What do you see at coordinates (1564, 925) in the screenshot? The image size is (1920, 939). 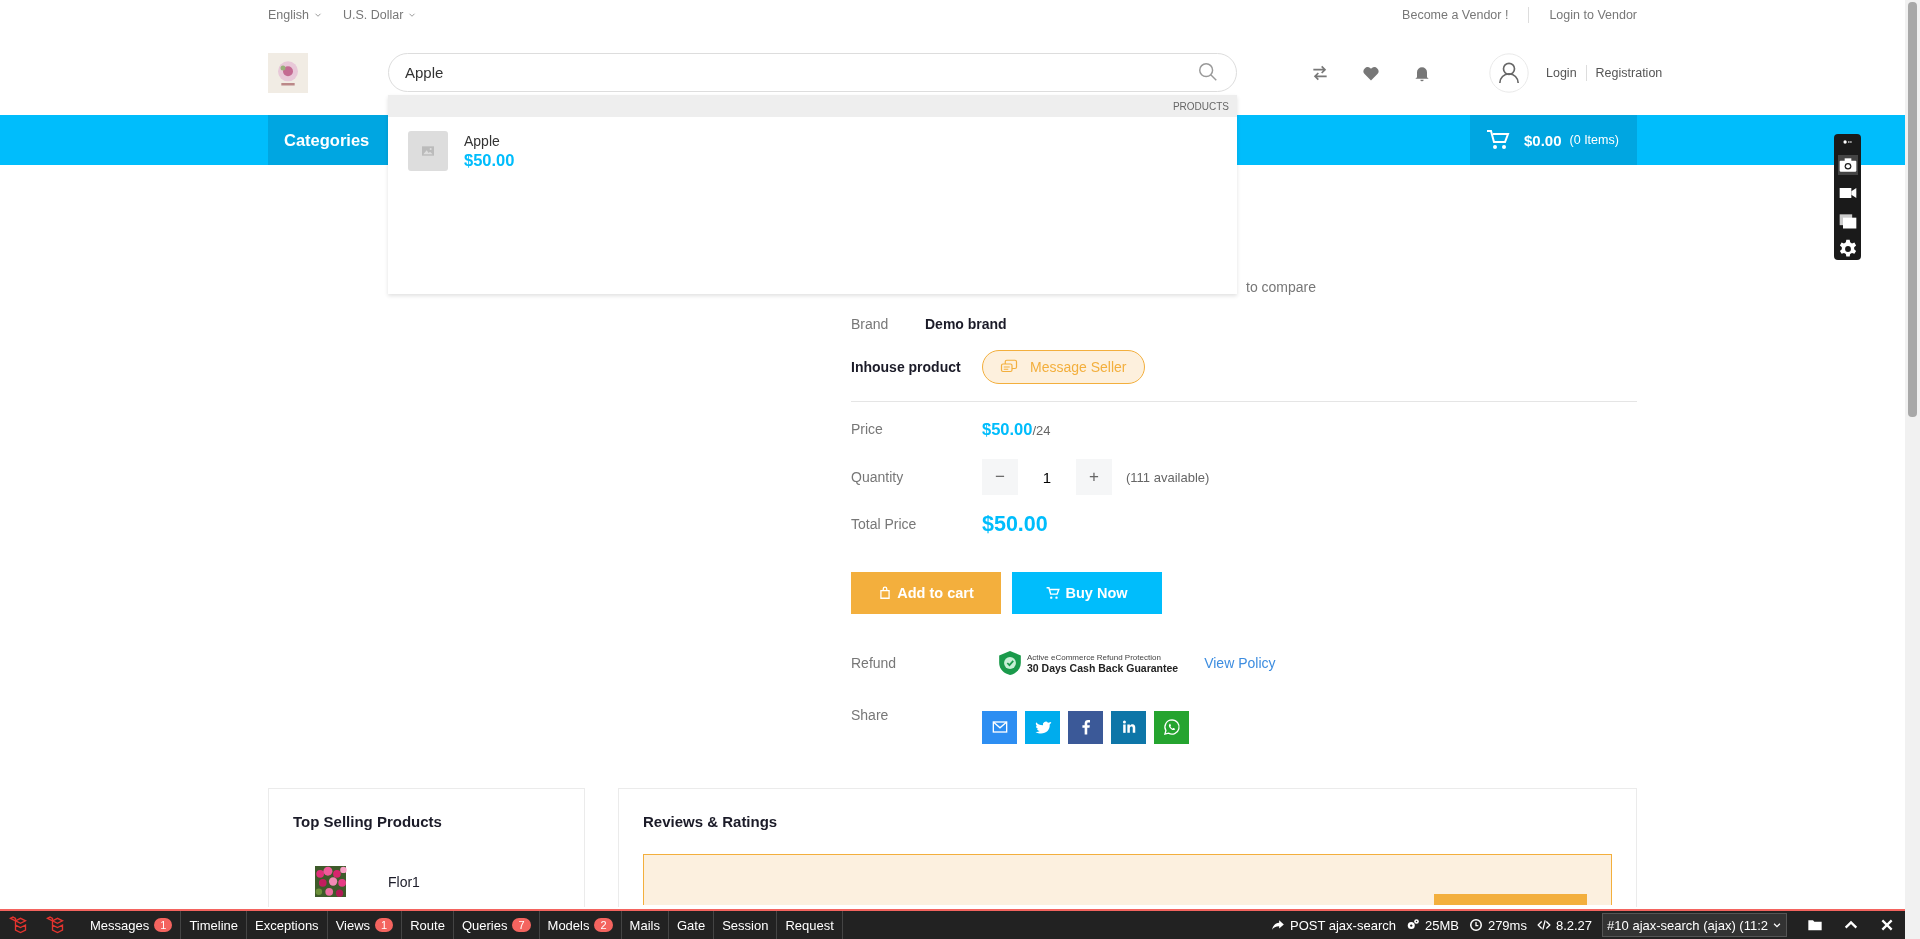 I see `version-info: 8.2.27` at bounding box center [1564, 925].